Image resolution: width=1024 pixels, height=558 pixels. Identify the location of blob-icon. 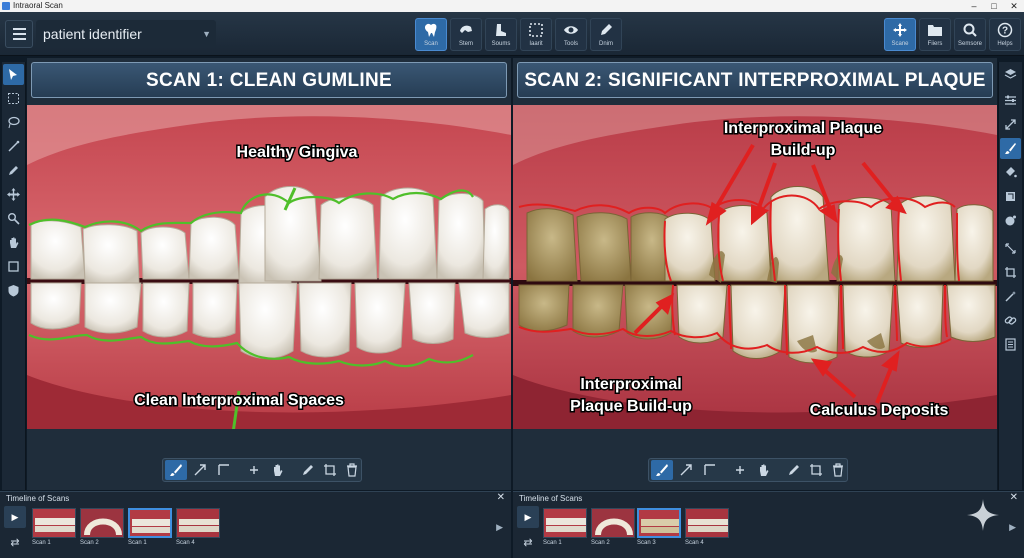
(1010, 220).